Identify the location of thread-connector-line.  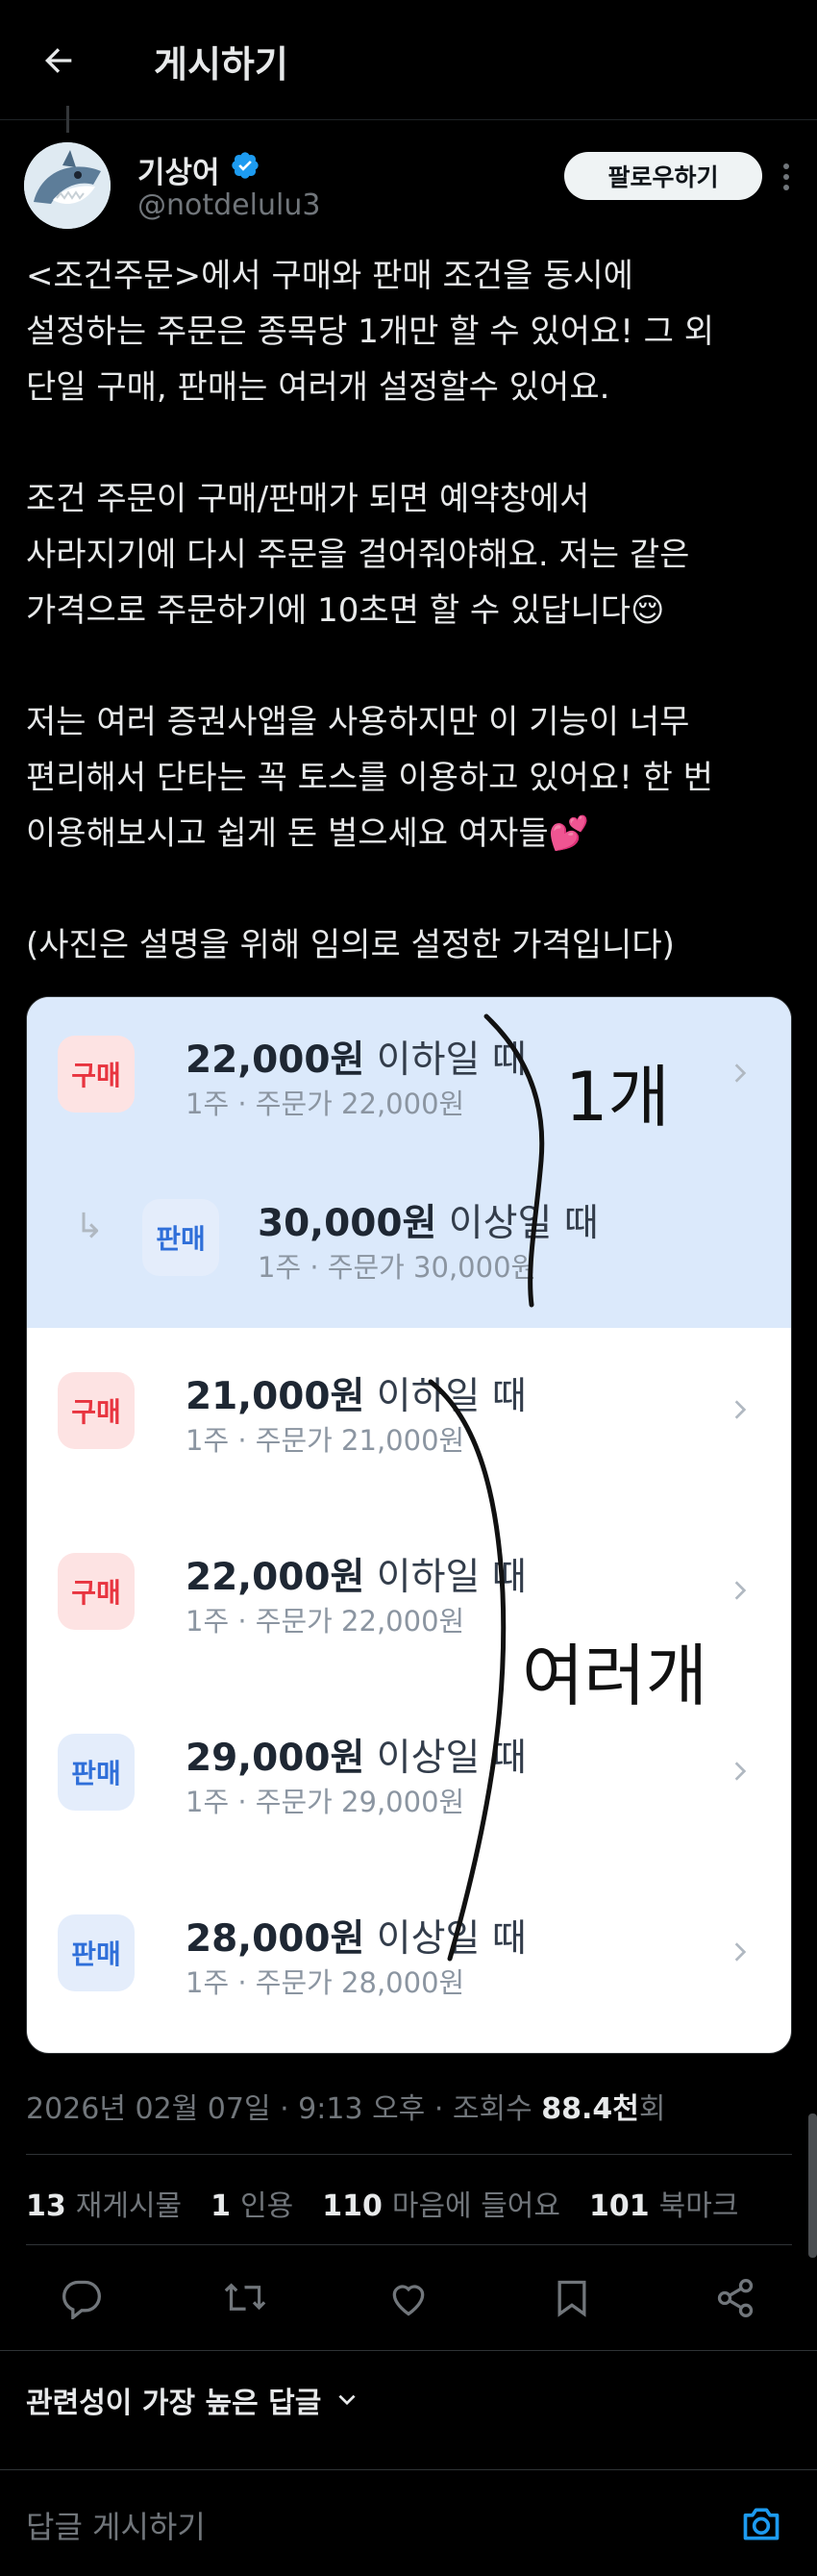
(67, 119).